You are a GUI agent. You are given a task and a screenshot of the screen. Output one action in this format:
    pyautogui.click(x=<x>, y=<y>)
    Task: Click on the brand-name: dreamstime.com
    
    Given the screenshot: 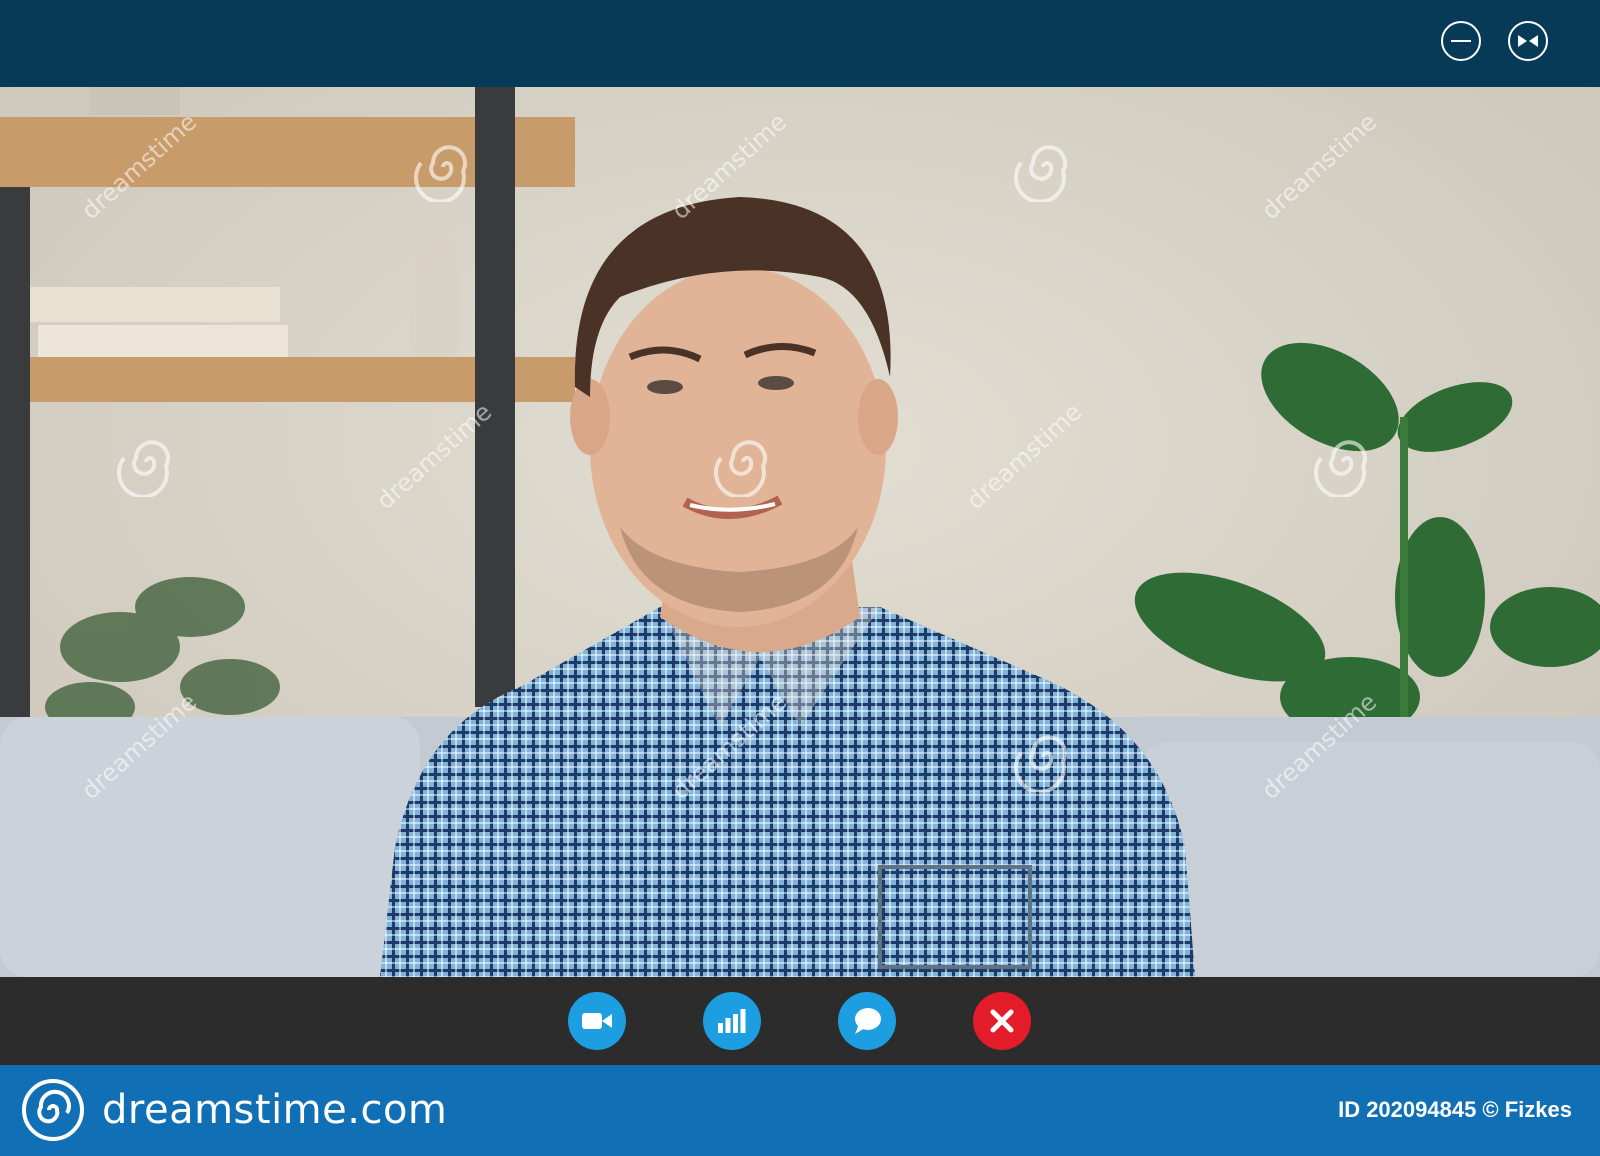 What is the action you would take?
    pyautogui.click(x=275, y=1110)
    